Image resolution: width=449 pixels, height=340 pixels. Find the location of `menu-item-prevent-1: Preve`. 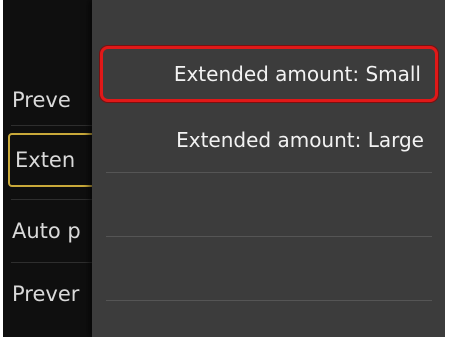

menu-item-prevent-1: Preve is located at coordinates (41, 100).